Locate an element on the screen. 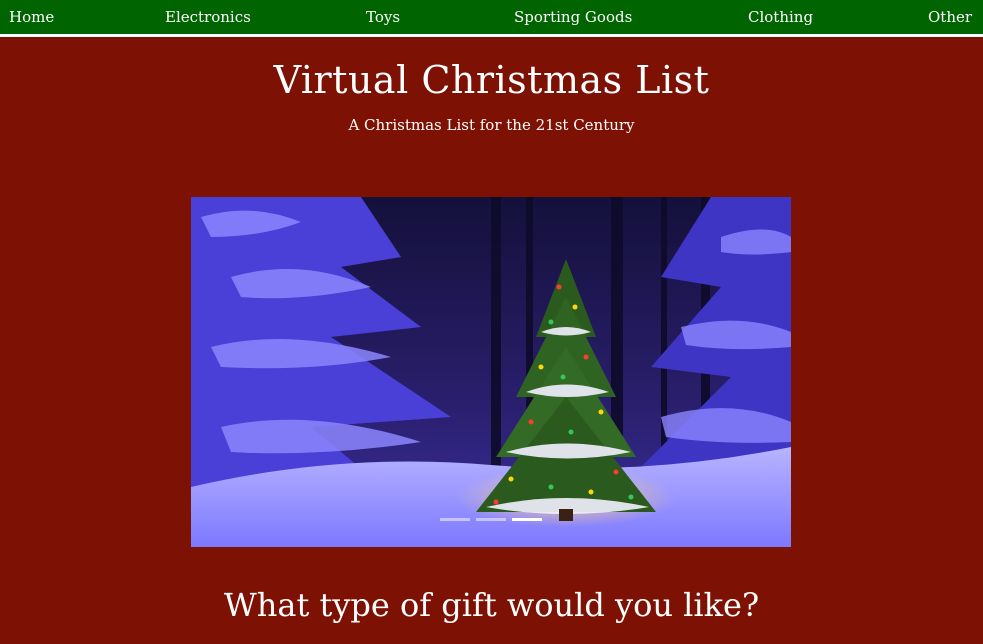  nav-link-clothing: Clothing is located at coordinates (780, 17).